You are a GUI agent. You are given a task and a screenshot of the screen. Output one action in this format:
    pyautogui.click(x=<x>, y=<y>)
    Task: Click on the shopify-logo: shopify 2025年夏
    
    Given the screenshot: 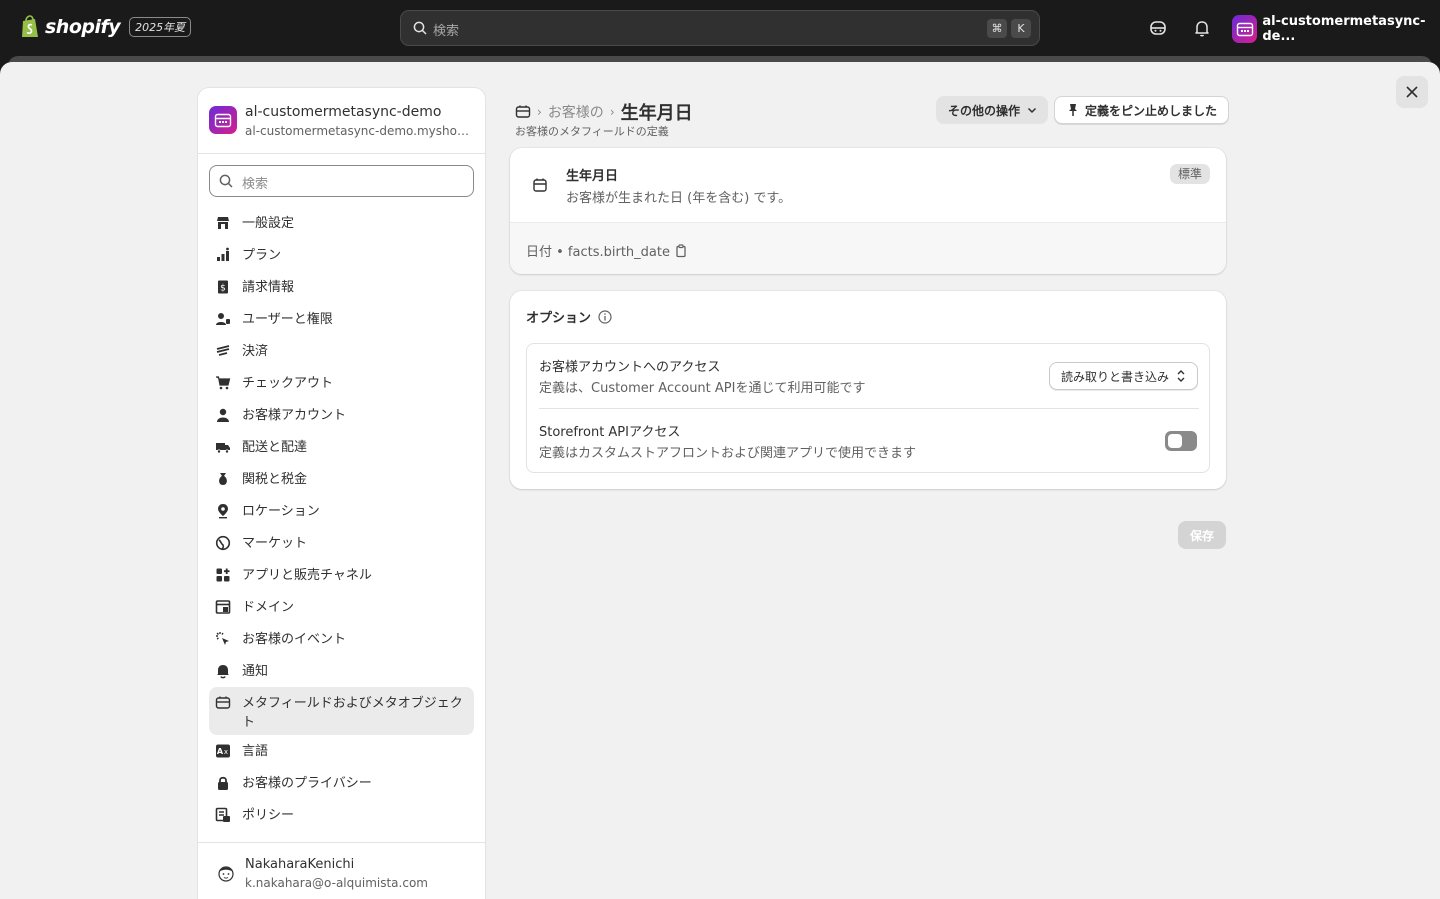 What is the action you would take?
    pyautogui.click(x=106, y=27)
    